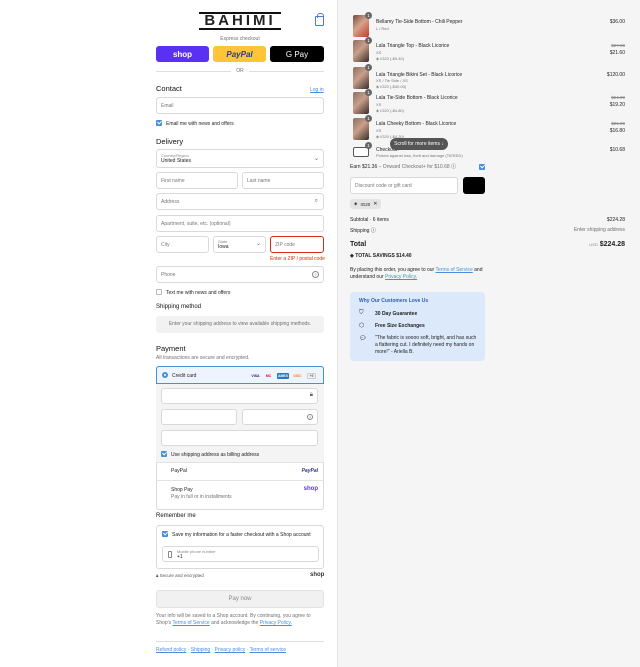 The image size is (640, 667). Describe the element at coordinates (316, 159) in the screenshot. I see `chevron-down-icon: ⌄` at that location.